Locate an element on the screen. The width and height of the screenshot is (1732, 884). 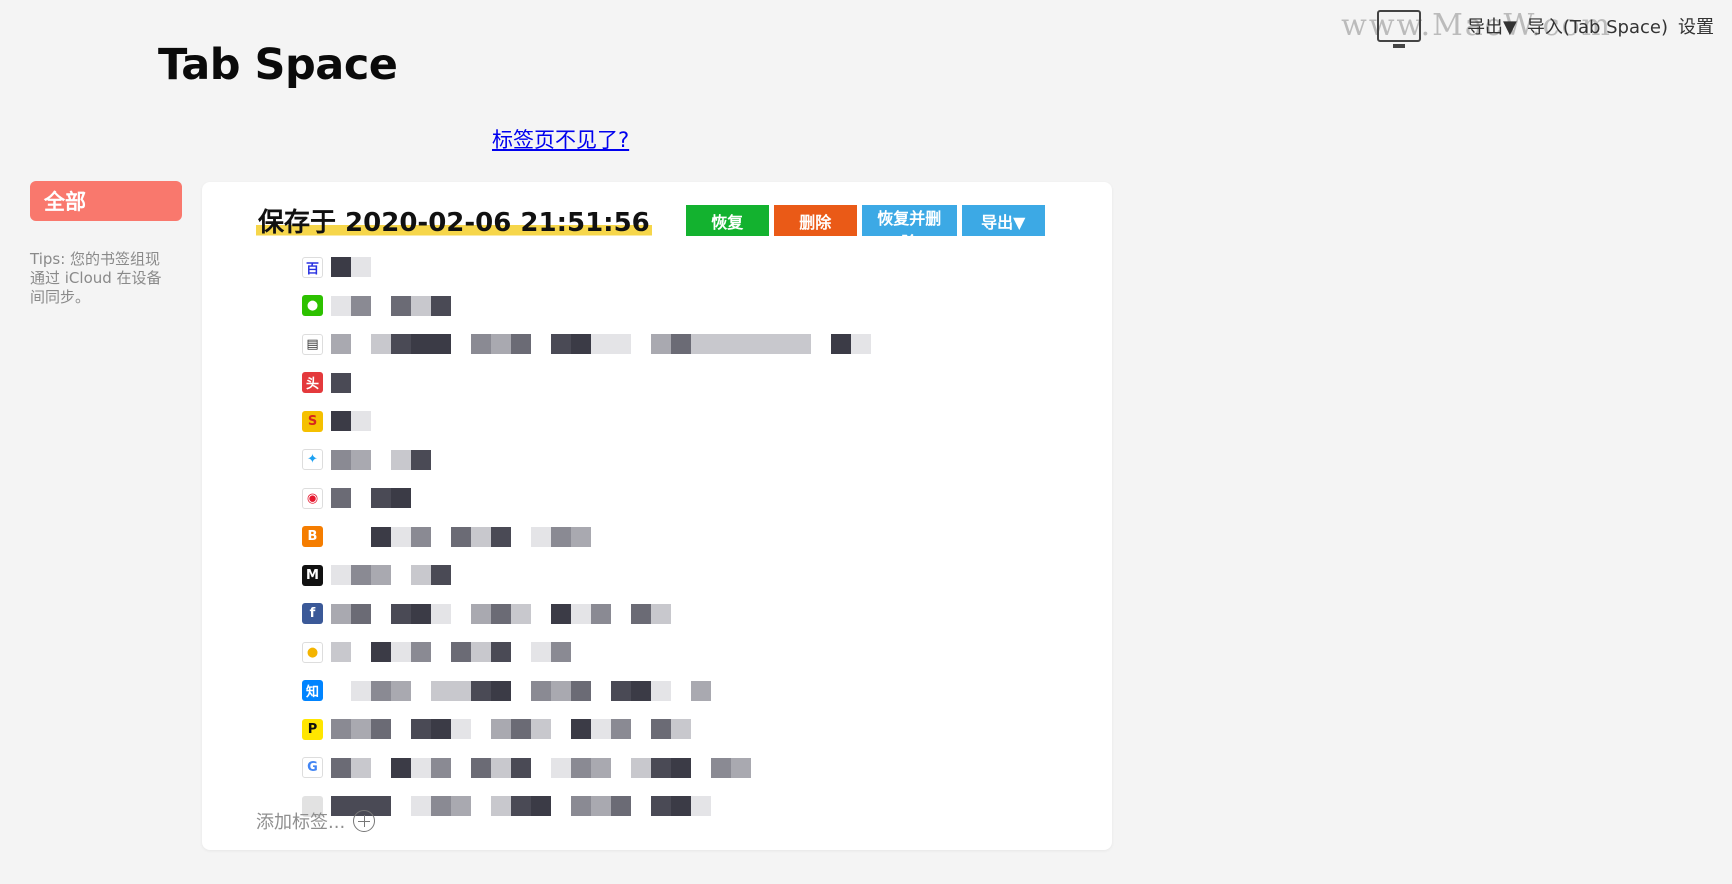
export-button: 导出▼ is located at coordinates (1003, 220).